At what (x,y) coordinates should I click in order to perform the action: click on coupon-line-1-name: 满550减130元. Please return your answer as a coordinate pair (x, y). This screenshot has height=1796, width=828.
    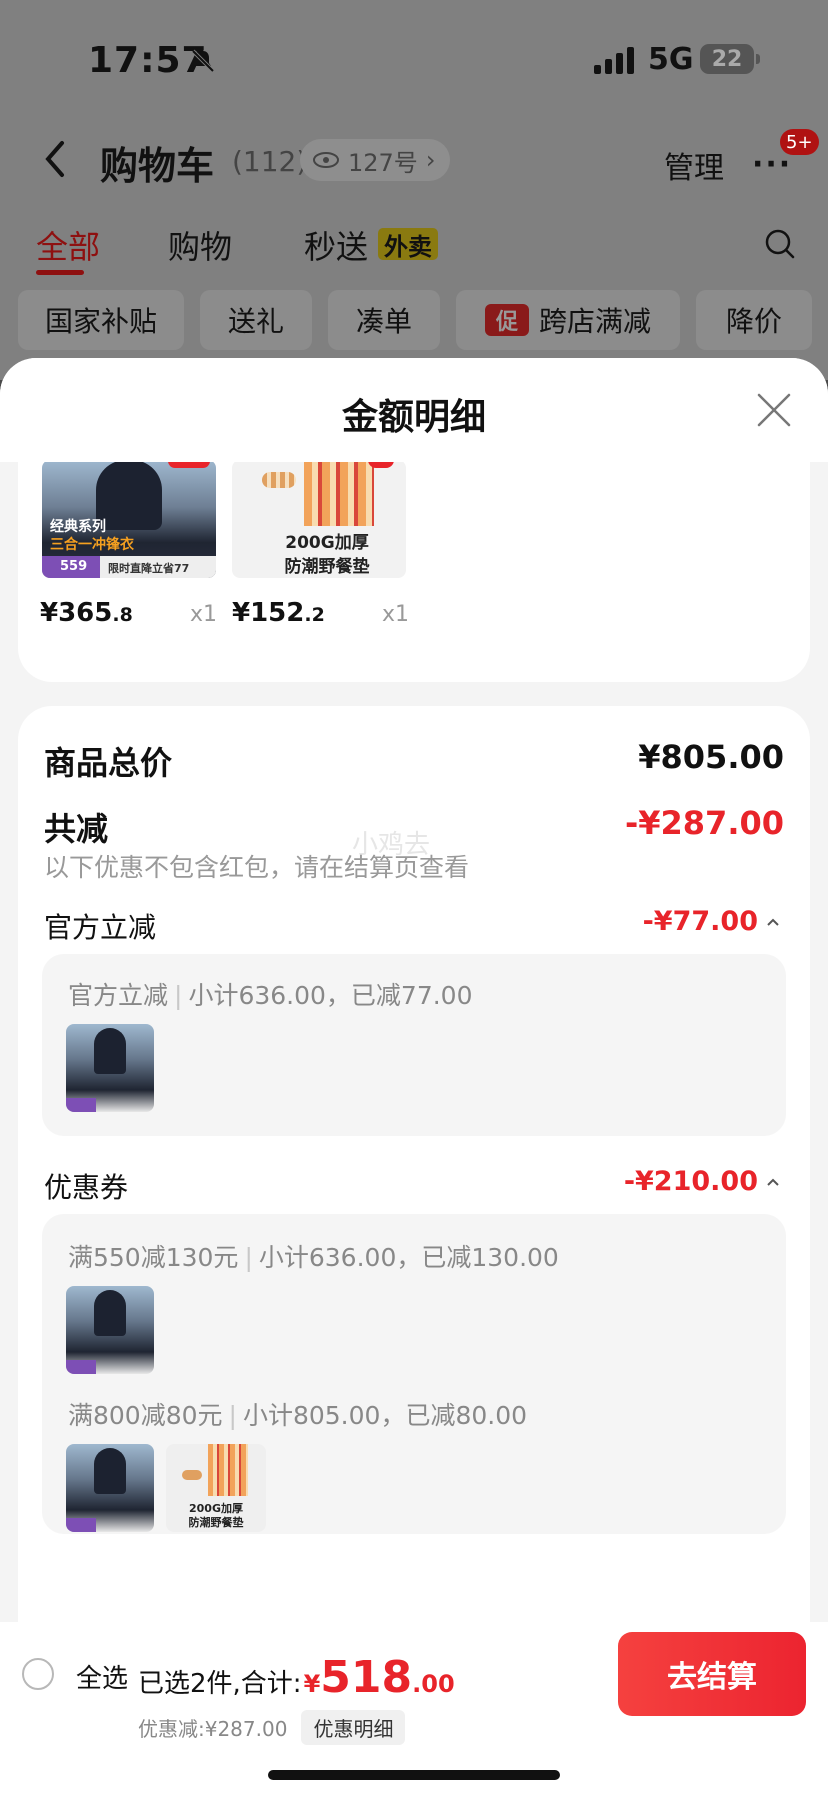
    Looking at the image, I should click on (153, 1257).